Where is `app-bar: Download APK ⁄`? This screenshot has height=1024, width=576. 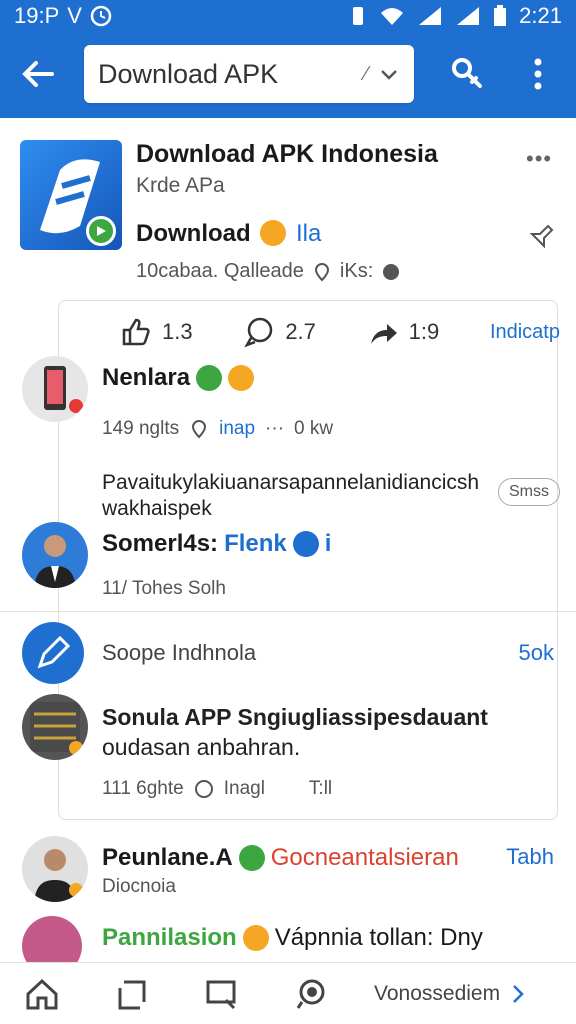 app-bar: Download APK ⁄ is located at coordinates (288, 75).